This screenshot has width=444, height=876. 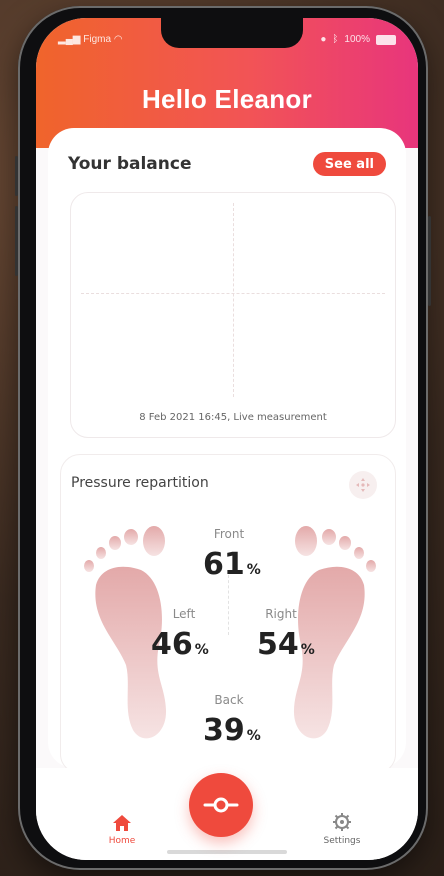 I want to click on nav-settings-label: Settings, so click(x=342, y=841).